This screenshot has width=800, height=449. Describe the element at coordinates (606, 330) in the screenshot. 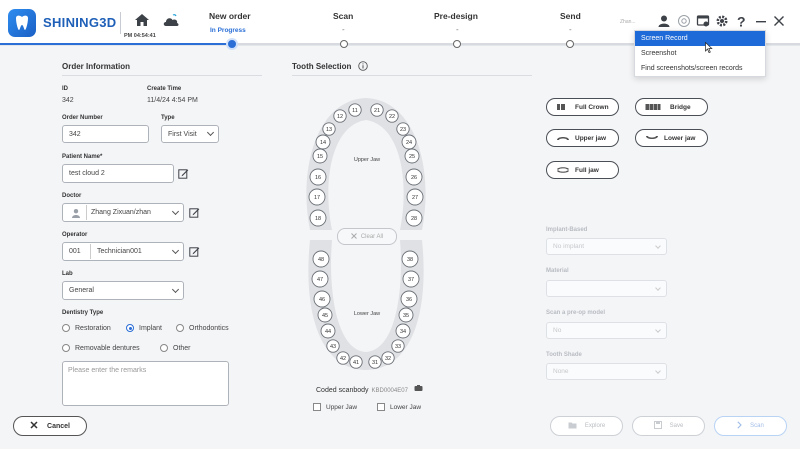

I see `preop-model-select: No` at that location.